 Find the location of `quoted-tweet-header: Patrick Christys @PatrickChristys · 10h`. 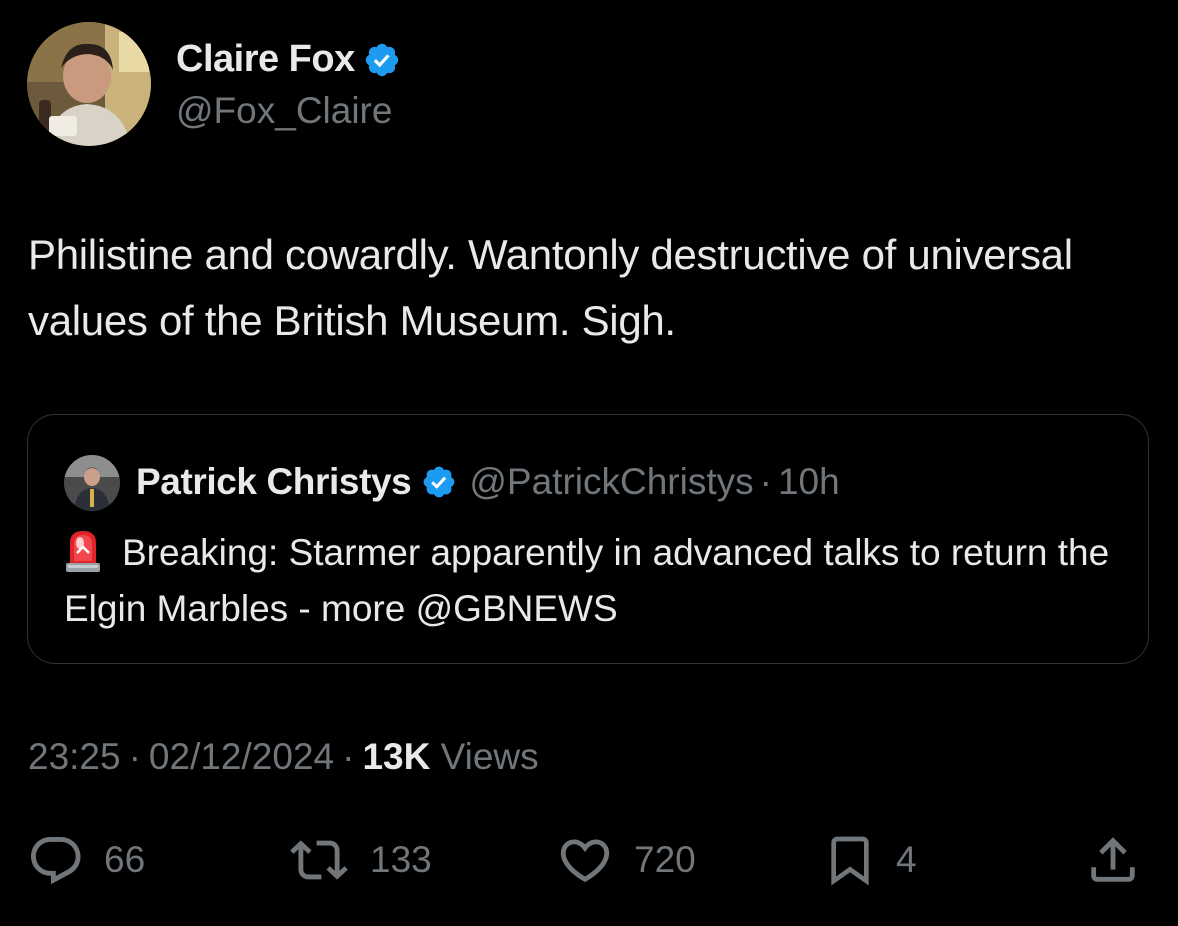

quoted-tweet-header: Patrick Christys @PatrickChristys · 10h is located at coordinates (488, 482).